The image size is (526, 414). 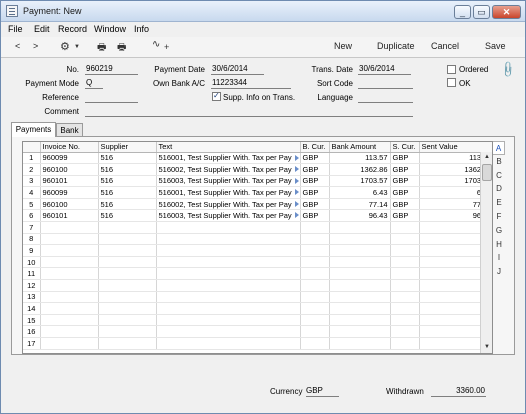 I want to click on plus-icon: +, so click(x=166, y=47).